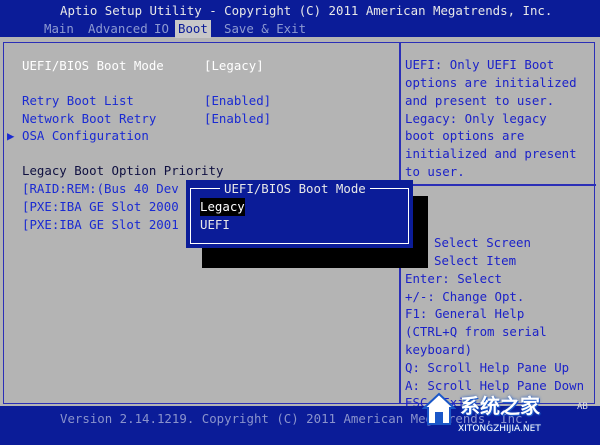 The height and width of the screenshot is (445, 600). Describe the element at coordinates (476, 331) in the screenshot. I see `key-help-ctrlq: (CTRL+Q from serial` at that location.